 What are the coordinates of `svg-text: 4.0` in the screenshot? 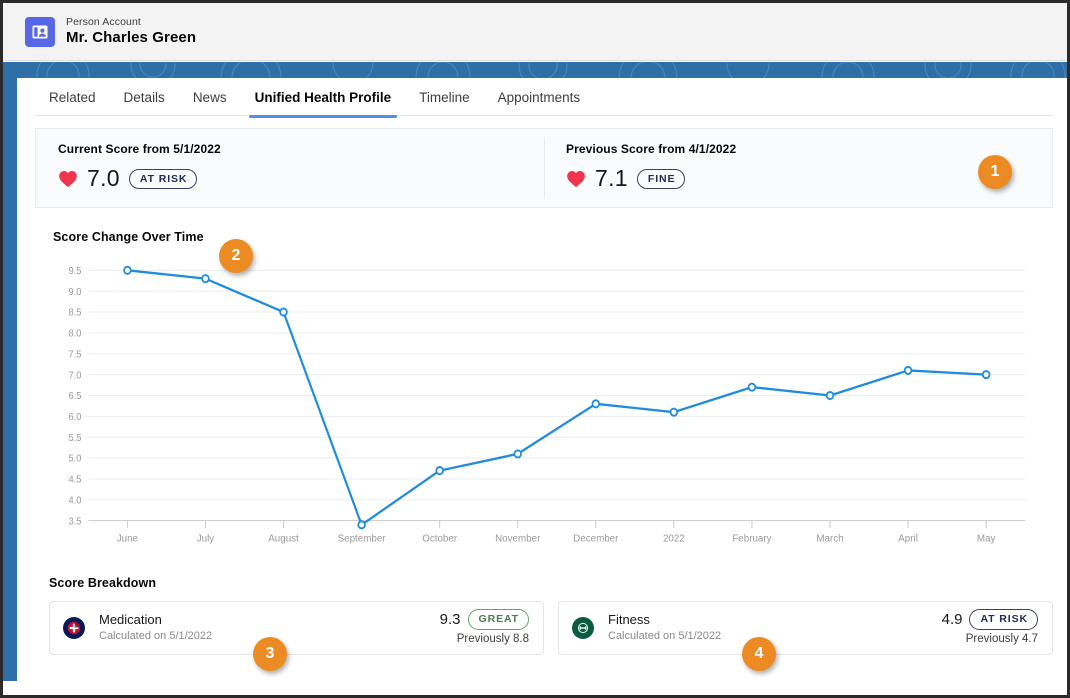 It's located at (75, 500).